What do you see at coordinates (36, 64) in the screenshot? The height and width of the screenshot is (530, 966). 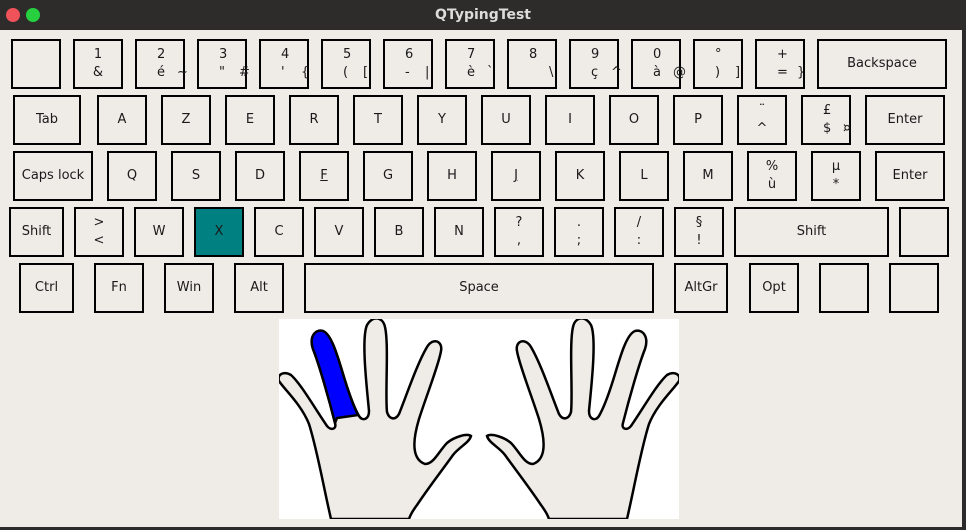 I see `key-grave` at bounding box center [36, 64].